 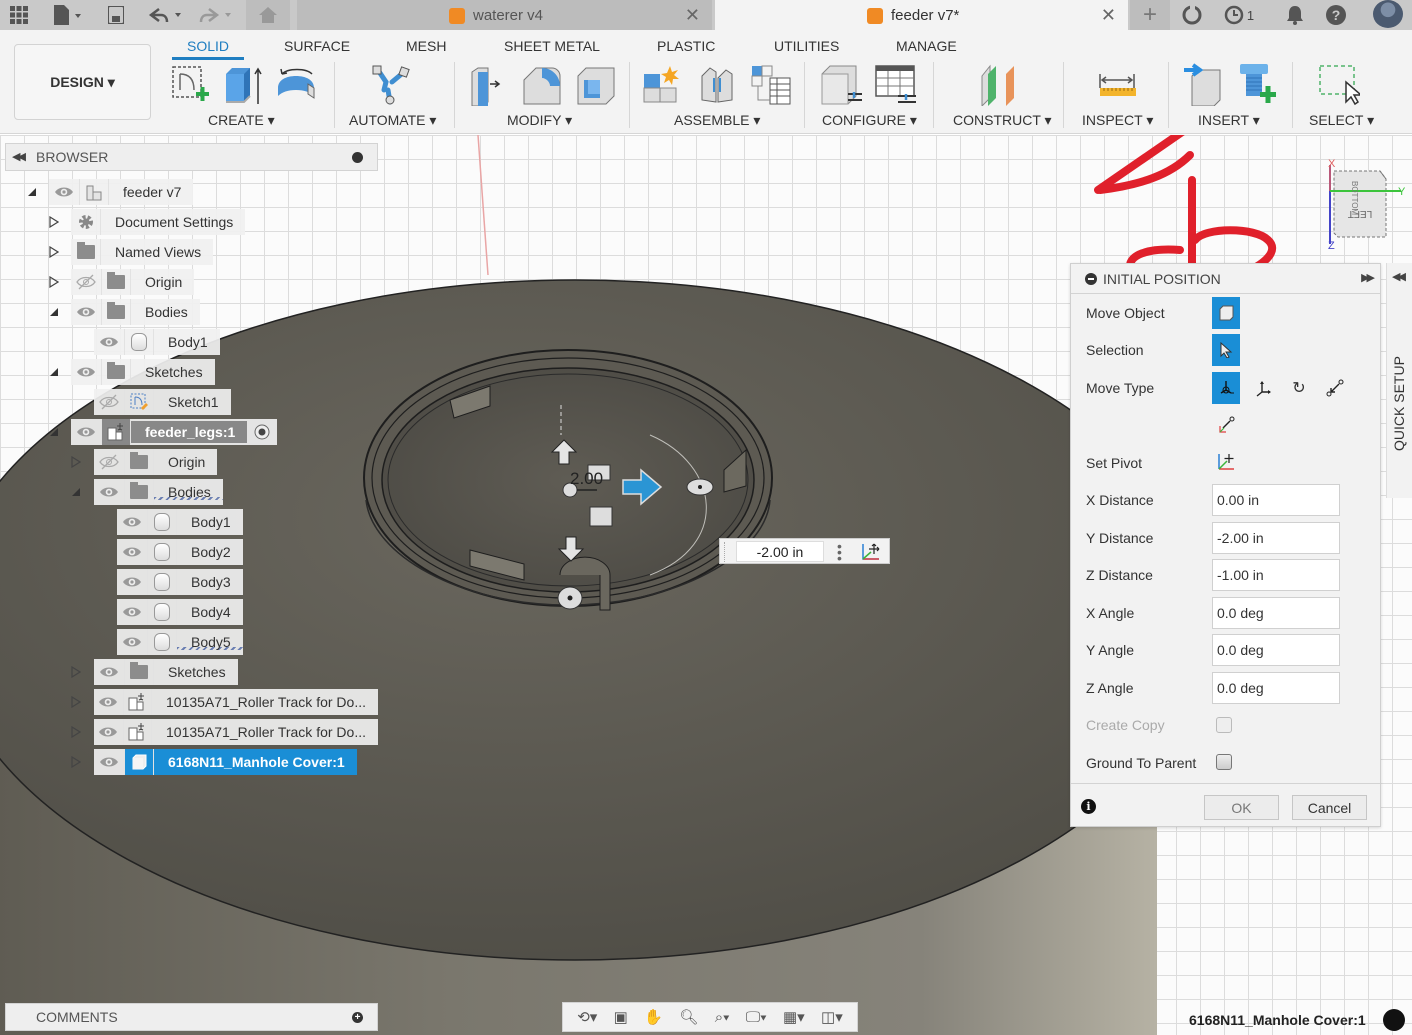 What do you see at coordinates (143, 372) in the screenshot?
I see `browser-node: Sketches` at bounding box center [143, 372].